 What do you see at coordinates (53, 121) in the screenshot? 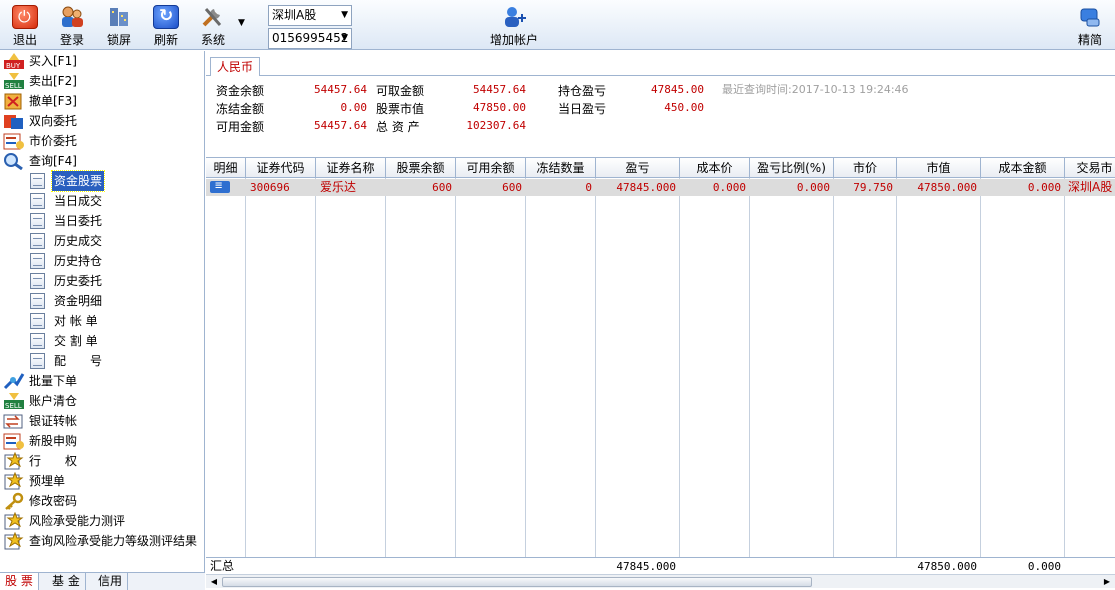
I see `nav-item-label: 双向委托` at bounding box center [53, 121].